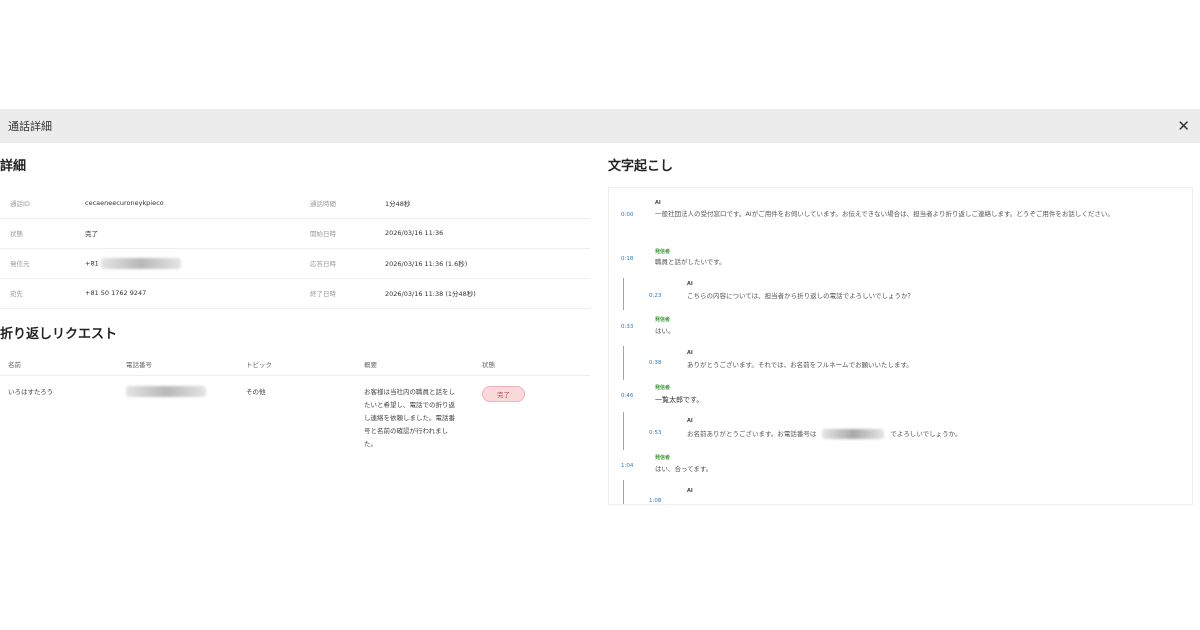  Describe the element at coordinates (532, 364) in the screenshot. I see `column-header: 状態` at that location.